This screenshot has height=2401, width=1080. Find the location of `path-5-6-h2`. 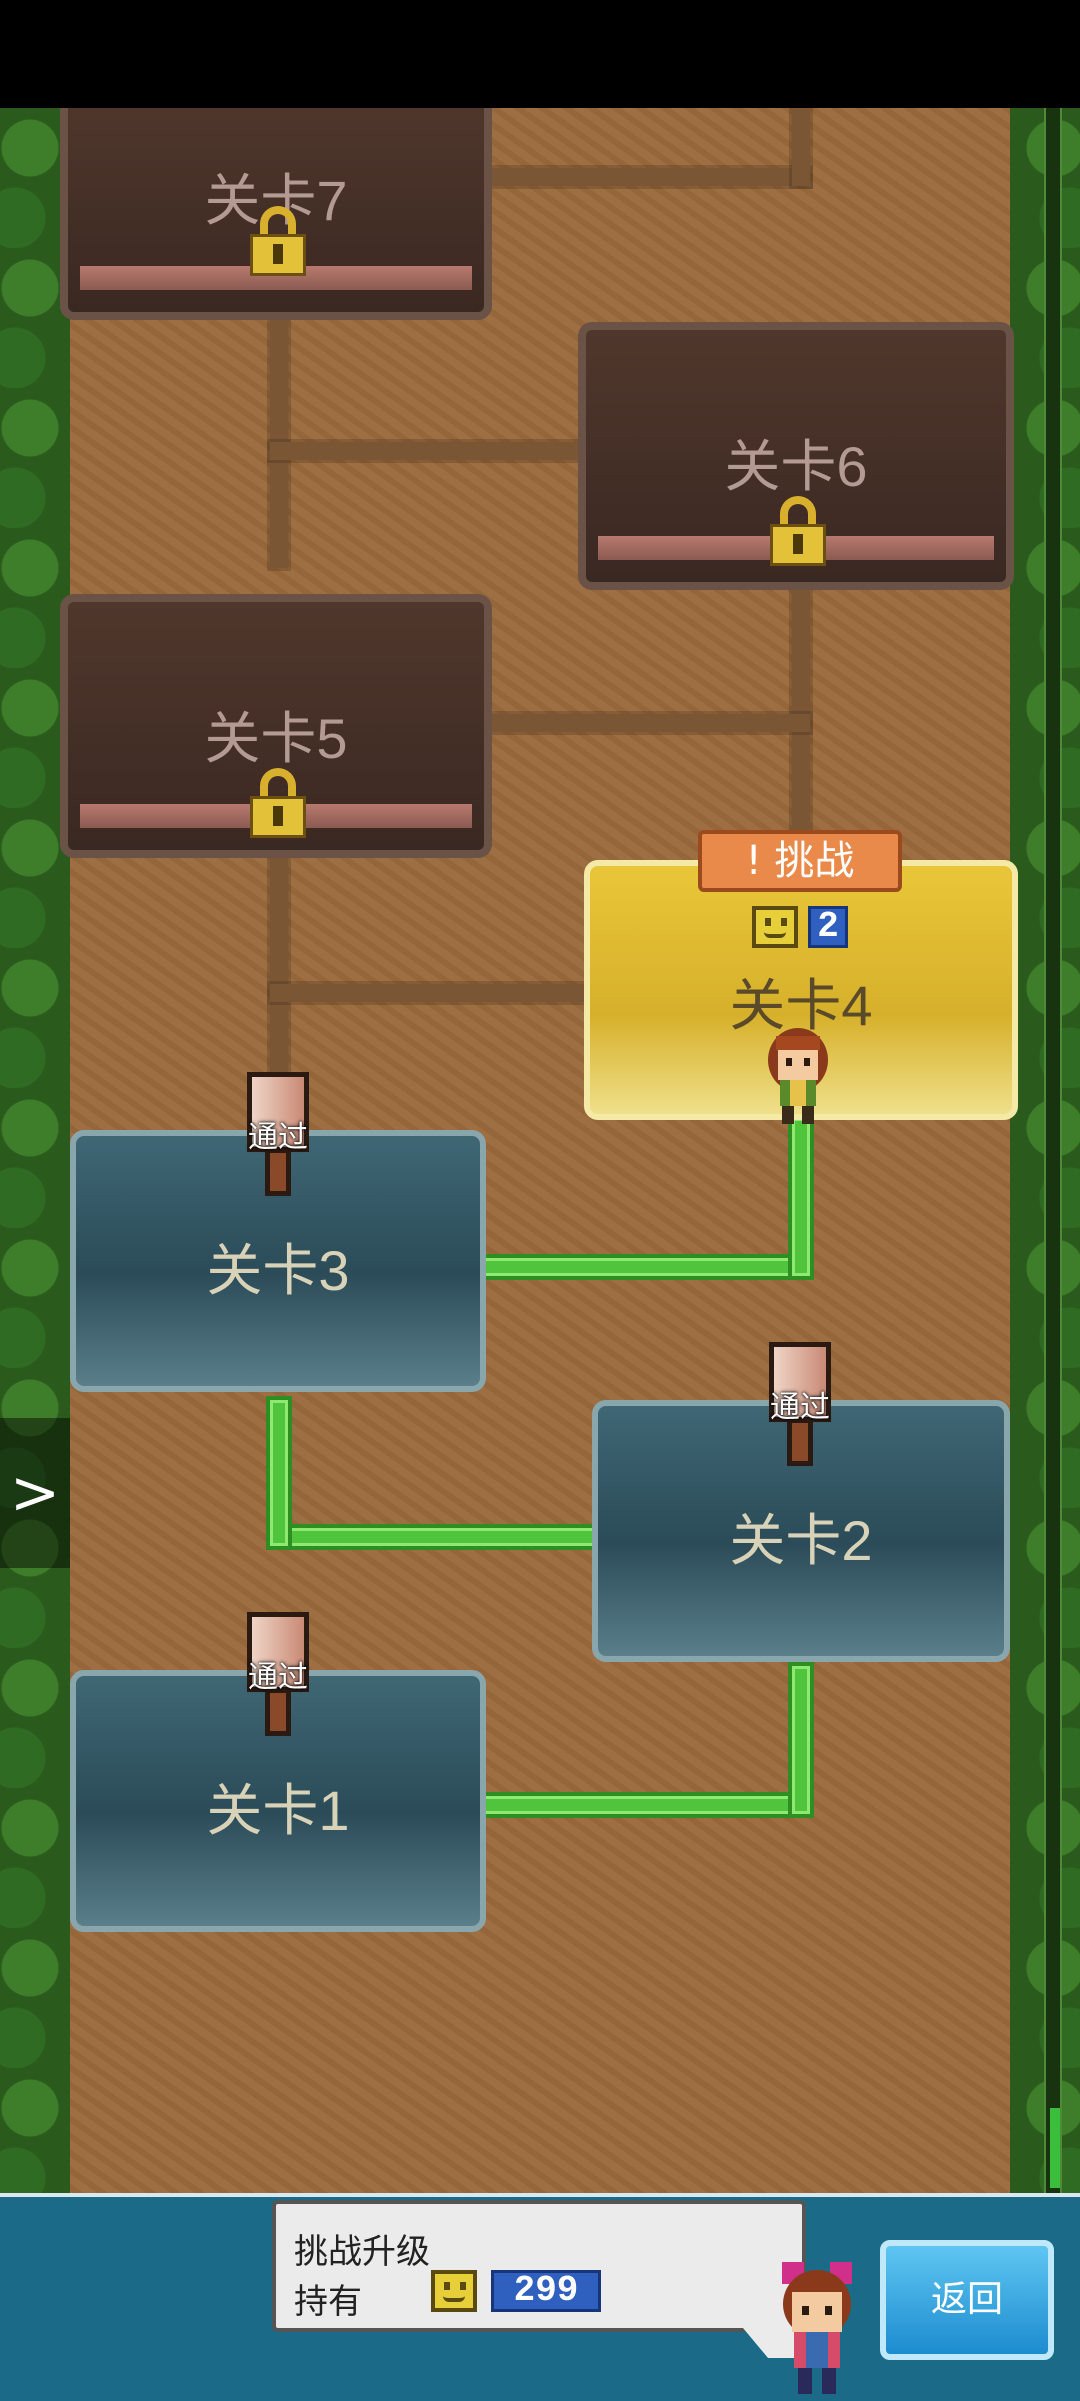

path-5-6-h2 is located at coordinates (650, 723).